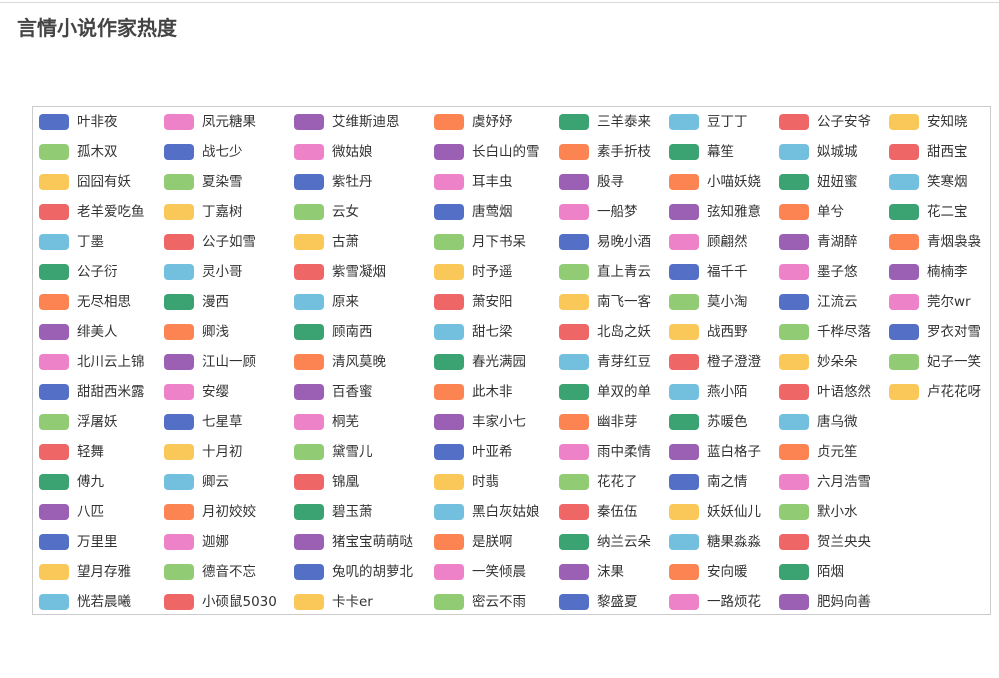 The height and width of the screenshot is (678, 999). What do you see at coordinates (97, 542) in the screenshot?
I see `legend-label: 万里里` at bounding box center [97, 542].